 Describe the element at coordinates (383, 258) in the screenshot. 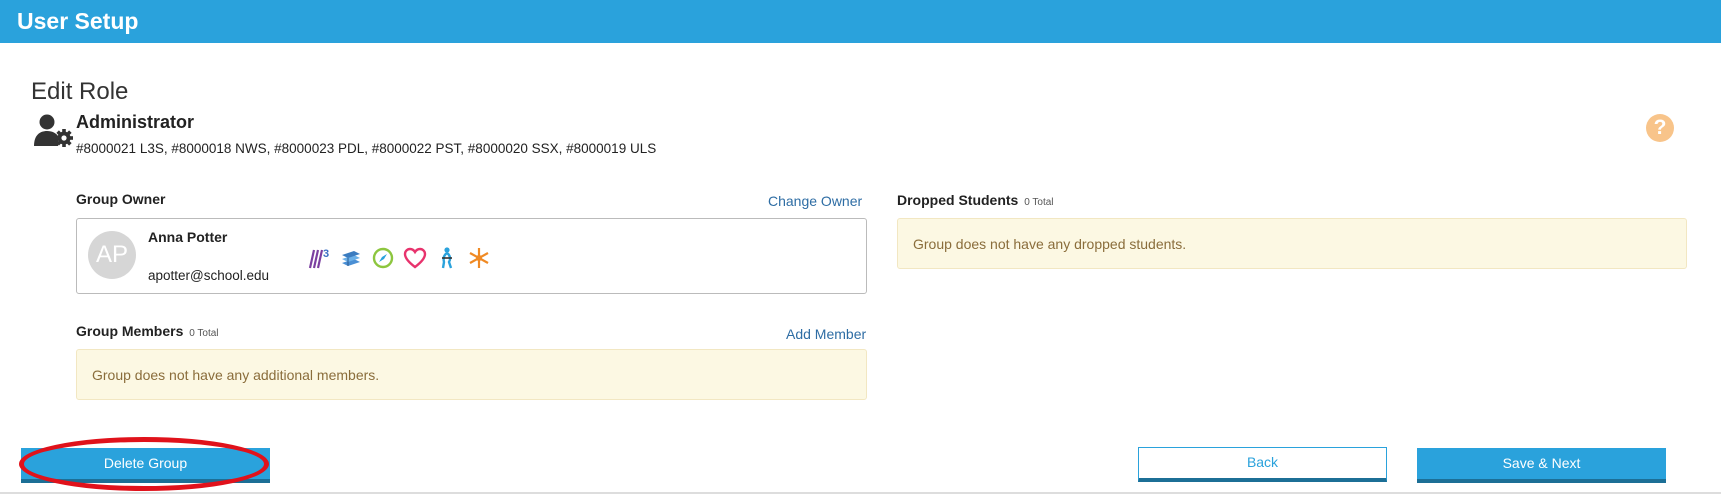

I see `compass-icon` at that location.